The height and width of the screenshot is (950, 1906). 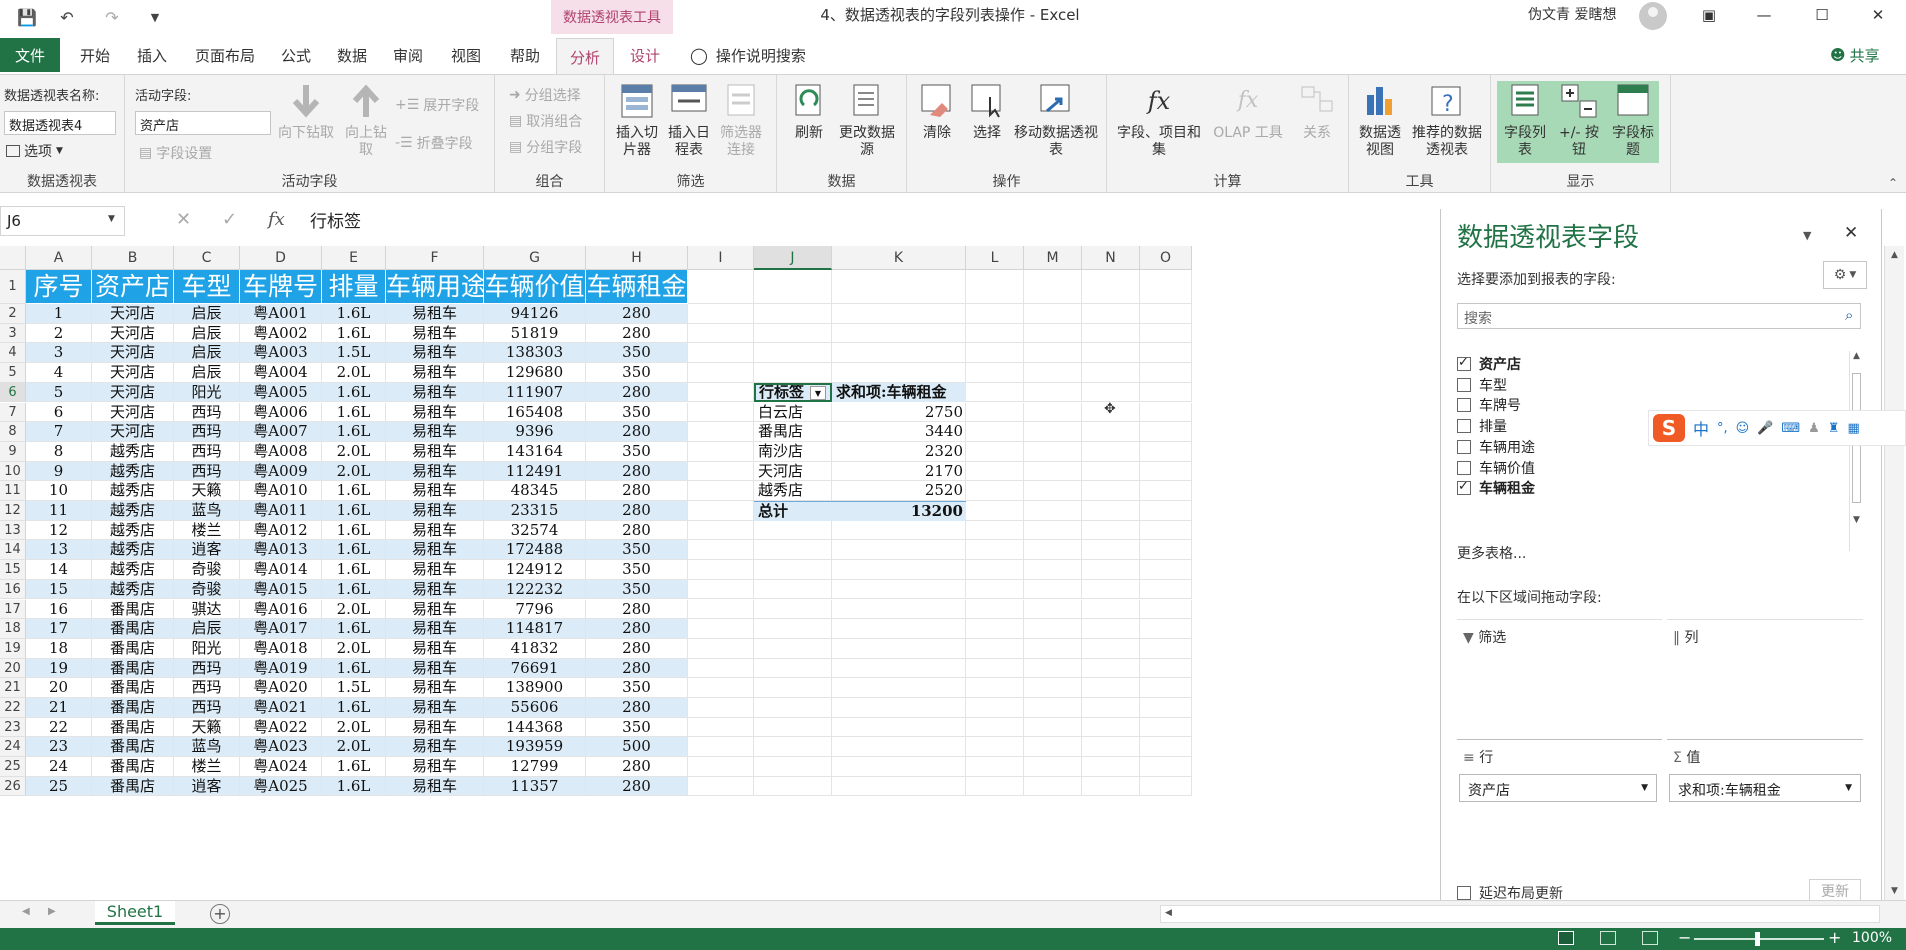 I want to click on field-list-button: 字段列表, so click(x=1525, y=120).